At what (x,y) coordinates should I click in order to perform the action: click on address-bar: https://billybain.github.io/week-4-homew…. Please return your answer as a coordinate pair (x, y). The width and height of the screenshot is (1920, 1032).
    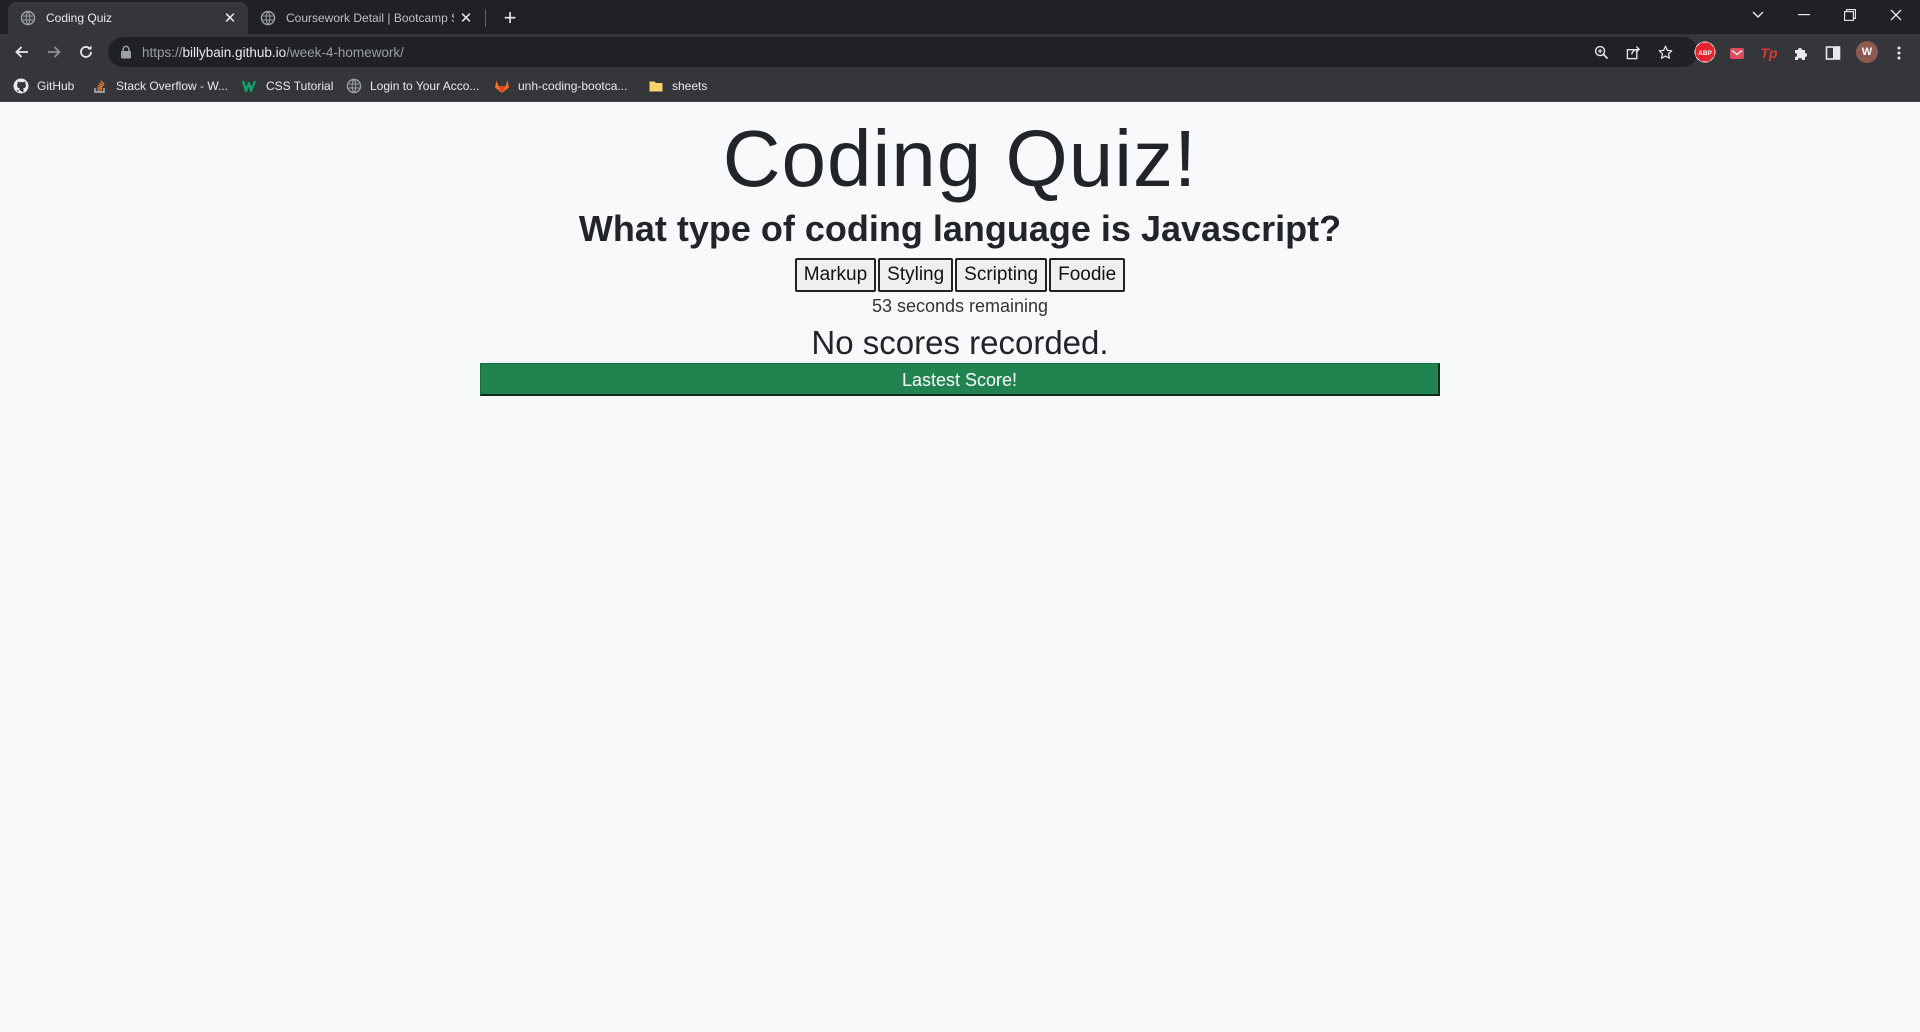
    Looking at the image, I should click on (903, 52).